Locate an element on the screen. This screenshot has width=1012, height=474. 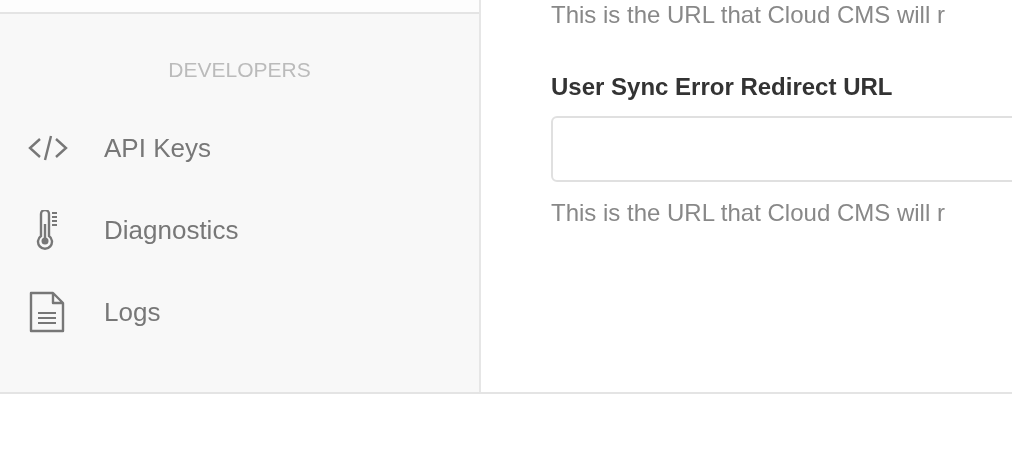
code-icon is located at coordinates (48, 148).